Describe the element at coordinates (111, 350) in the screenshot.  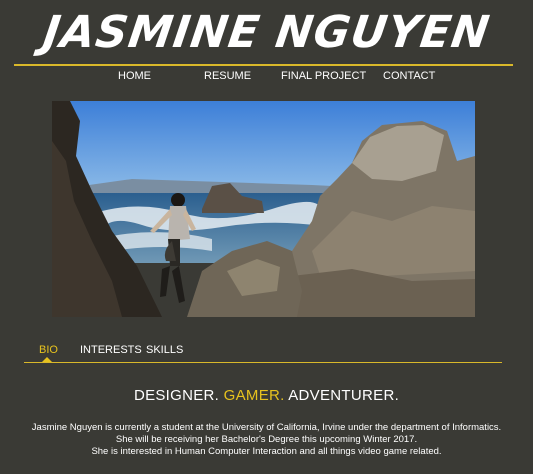
I see `tab-interests: INTERESTS` at that location.